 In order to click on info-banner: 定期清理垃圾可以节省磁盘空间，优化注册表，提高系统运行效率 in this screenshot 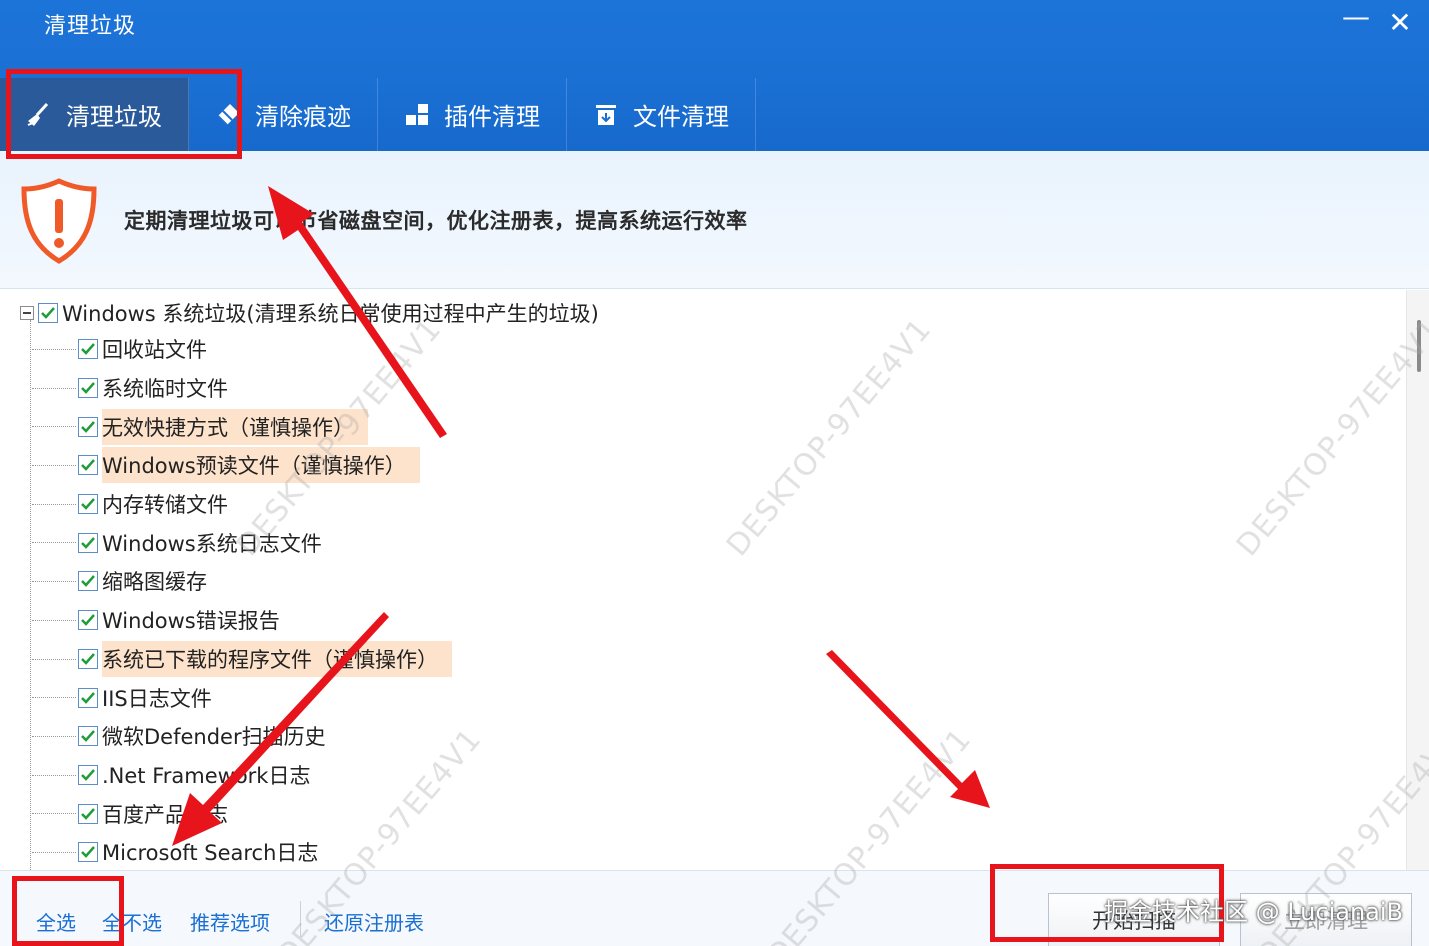, I will do `click(714, 220)`.